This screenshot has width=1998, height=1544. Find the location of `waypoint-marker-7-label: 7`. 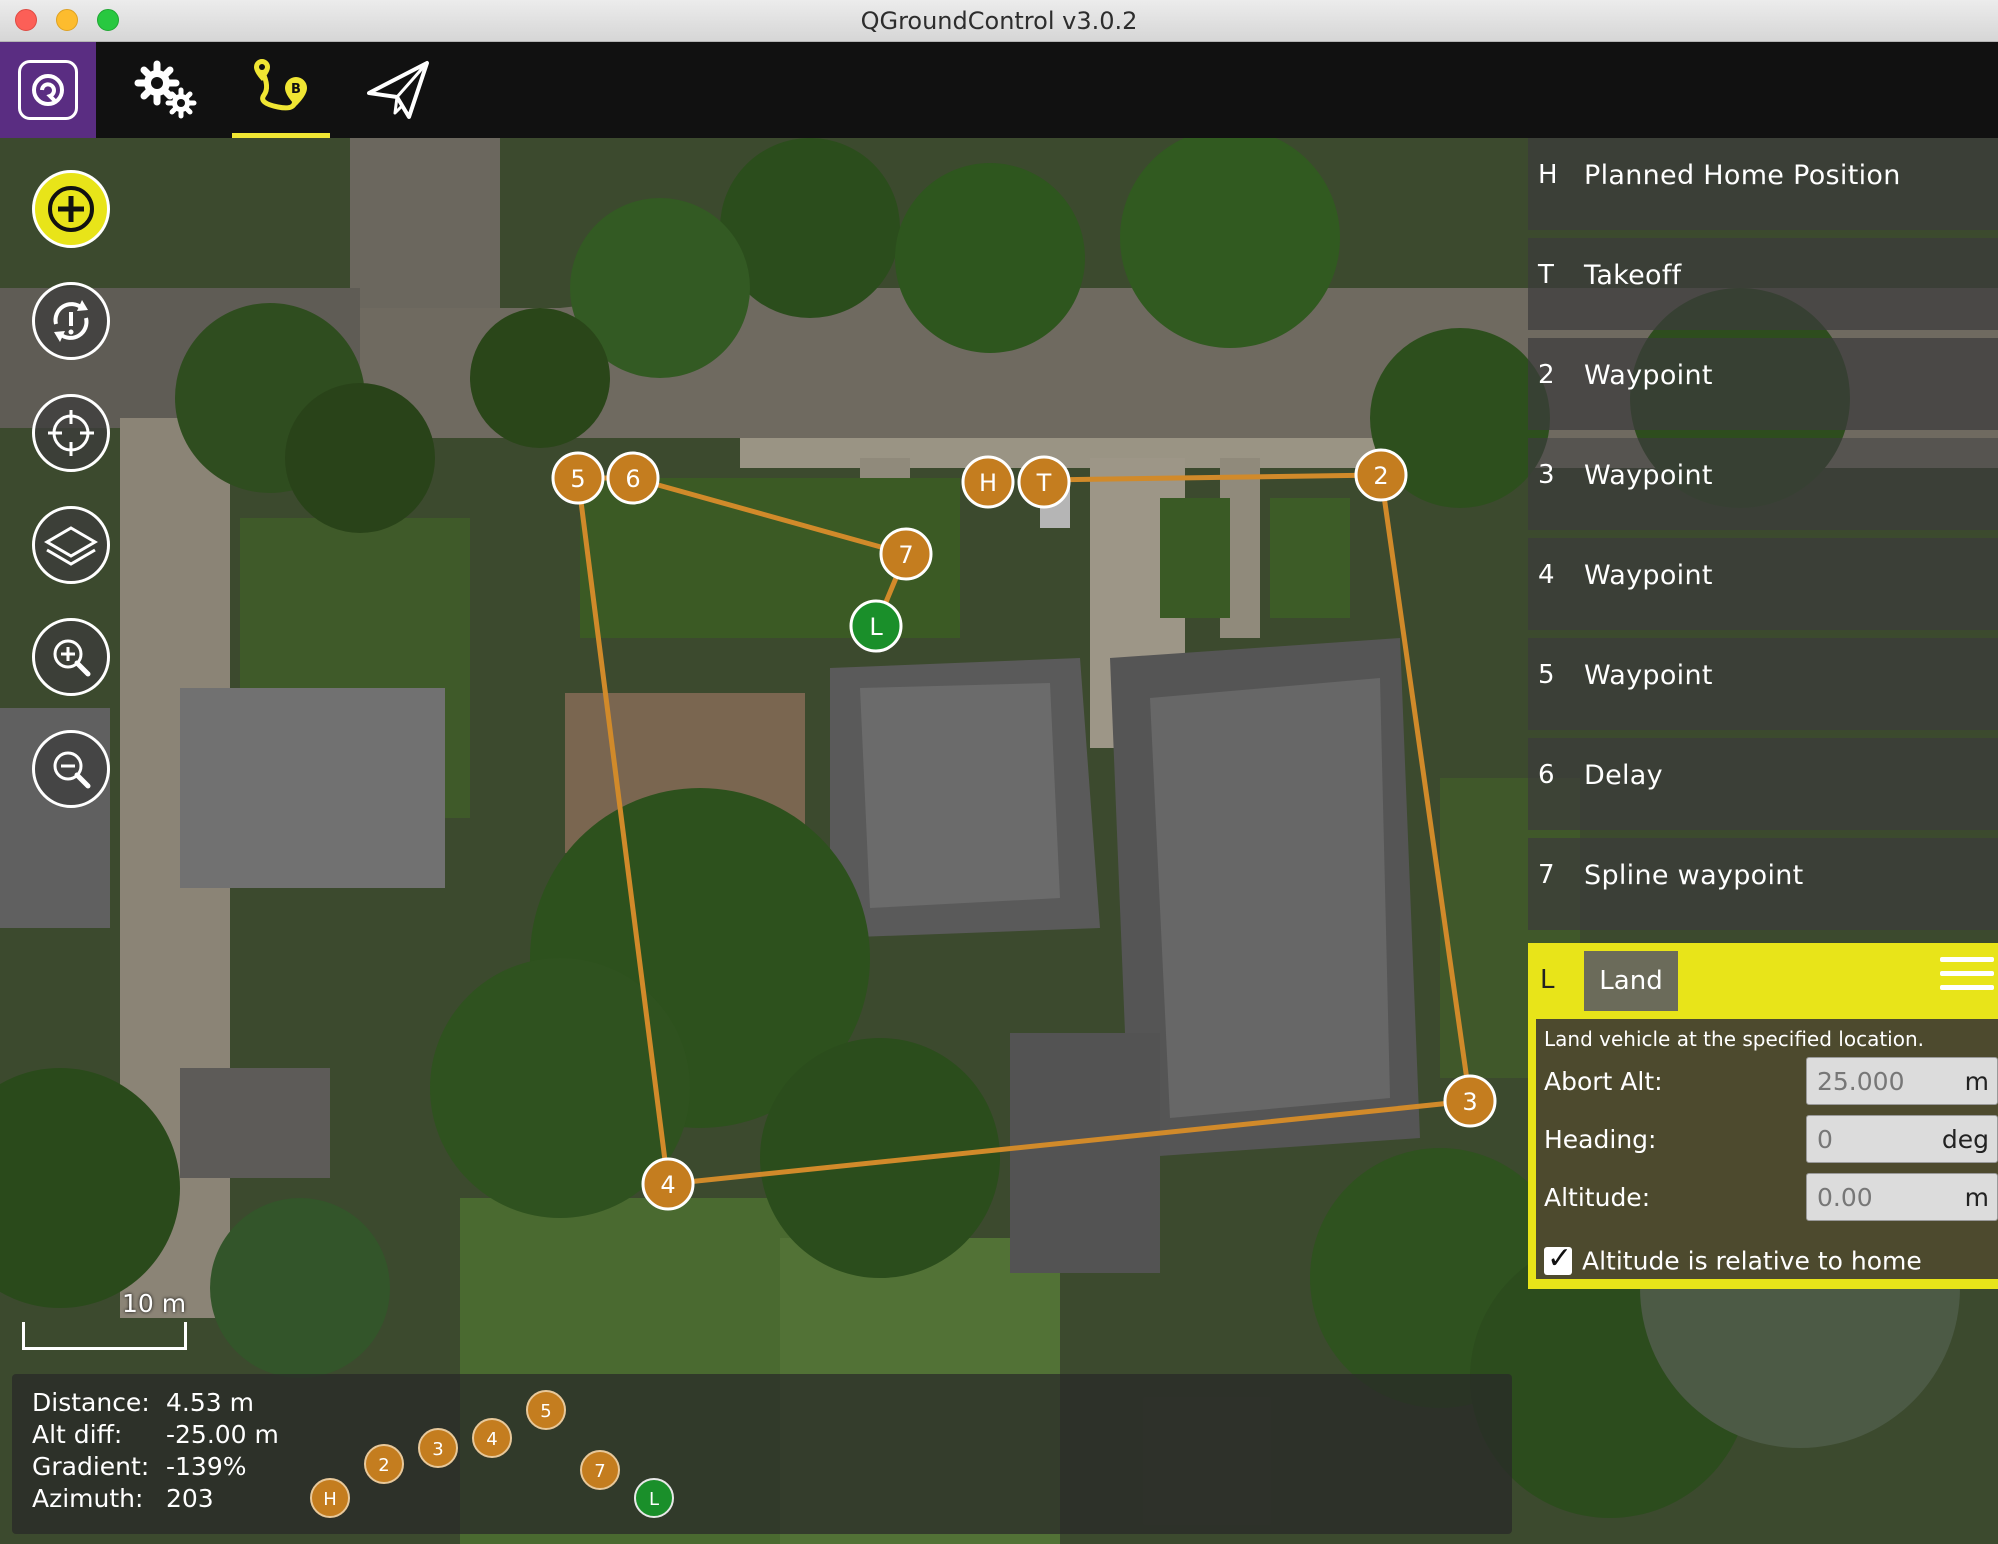

waypoint-marker-7-label: 7 is located at coordinates (905, 555).